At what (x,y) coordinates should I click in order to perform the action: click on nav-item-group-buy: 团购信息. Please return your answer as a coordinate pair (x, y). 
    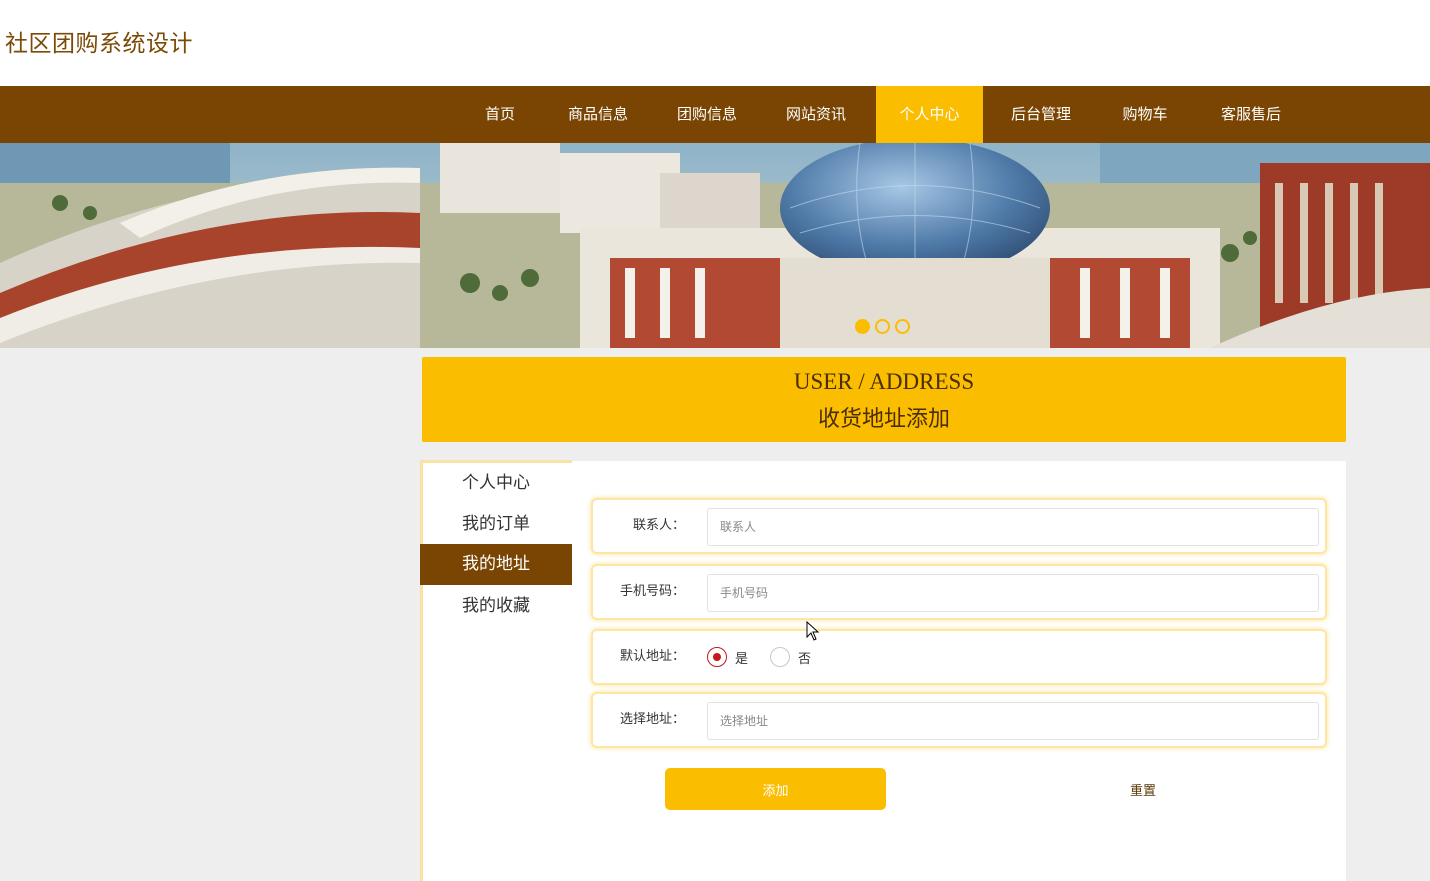
    Looking at the image, I should click on (707, 114).